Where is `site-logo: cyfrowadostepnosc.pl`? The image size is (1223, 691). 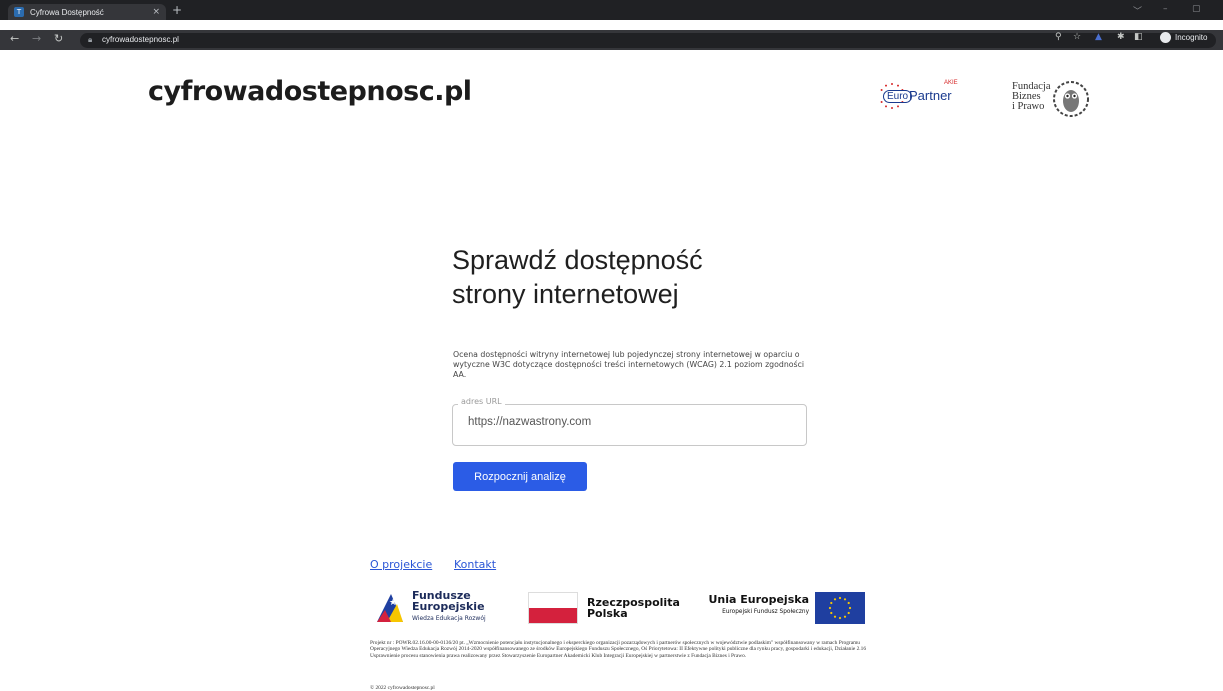
site-logo: cyfrowadostepnosc.pl is located at coordinates (310, 91).